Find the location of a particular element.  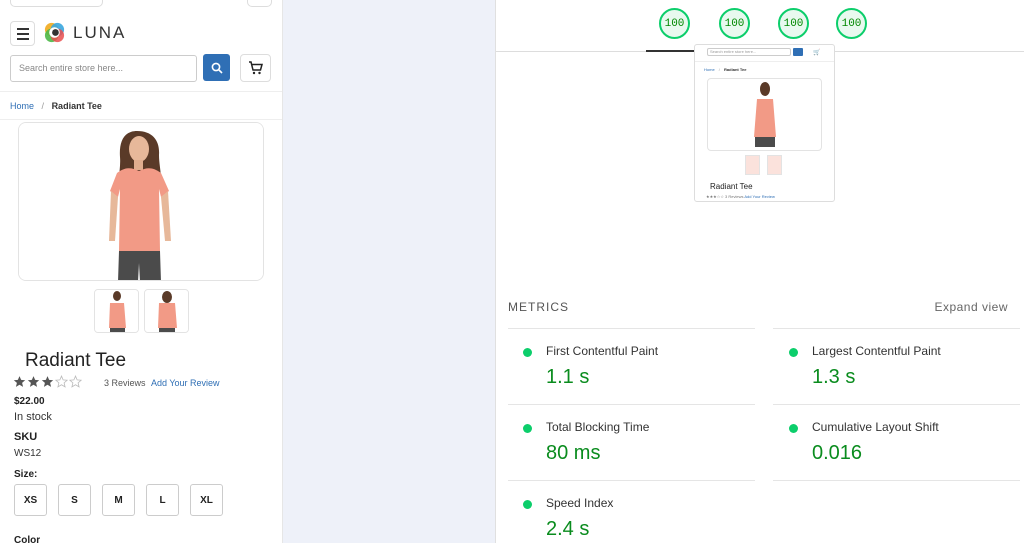

cart-icon is located at coordinates (256, 68).